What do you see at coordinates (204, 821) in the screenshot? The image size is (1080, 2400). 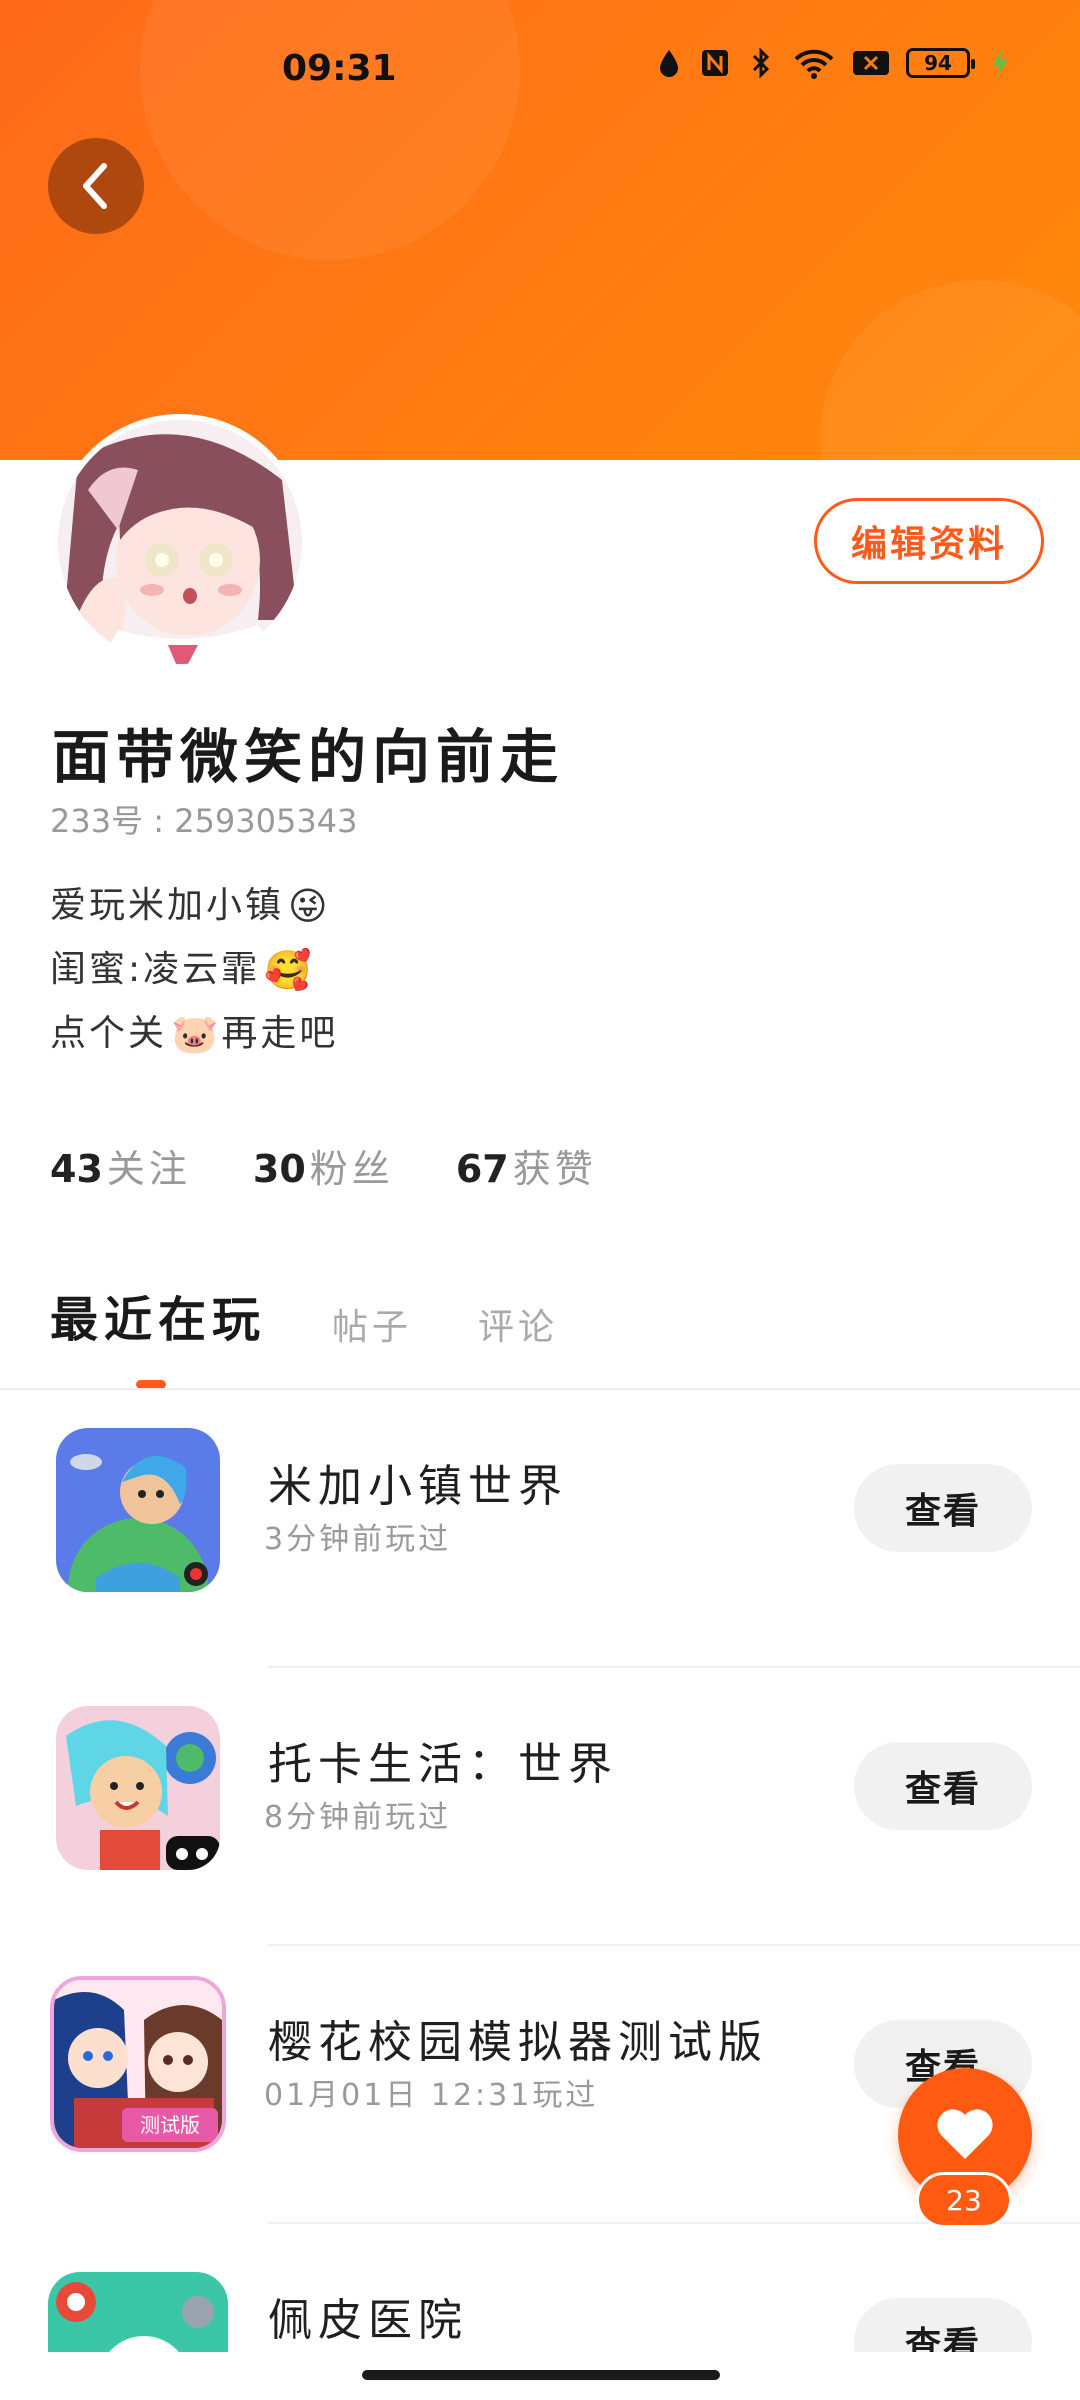 I see `profile-uid: 233号 : 259305343` at bounding box center [204, 821].